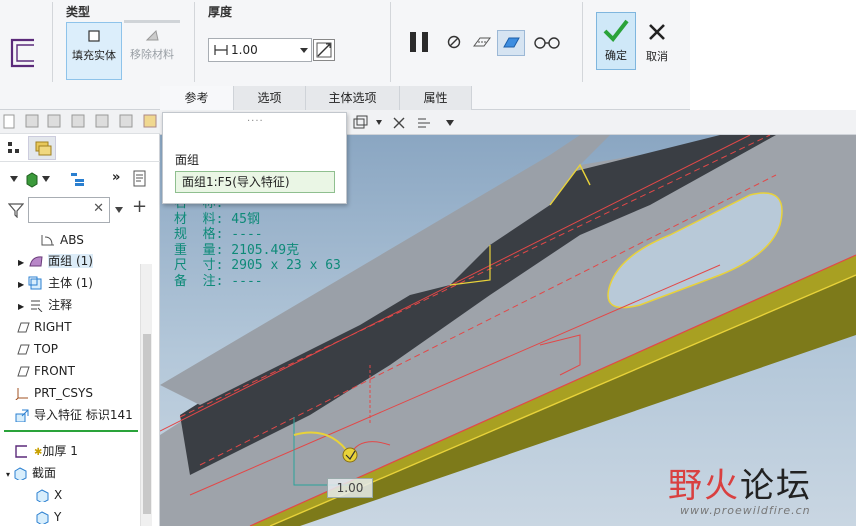  Describe the element at coordinates (221, 50) in the screenshot. I see `dimension-icon` at that location.